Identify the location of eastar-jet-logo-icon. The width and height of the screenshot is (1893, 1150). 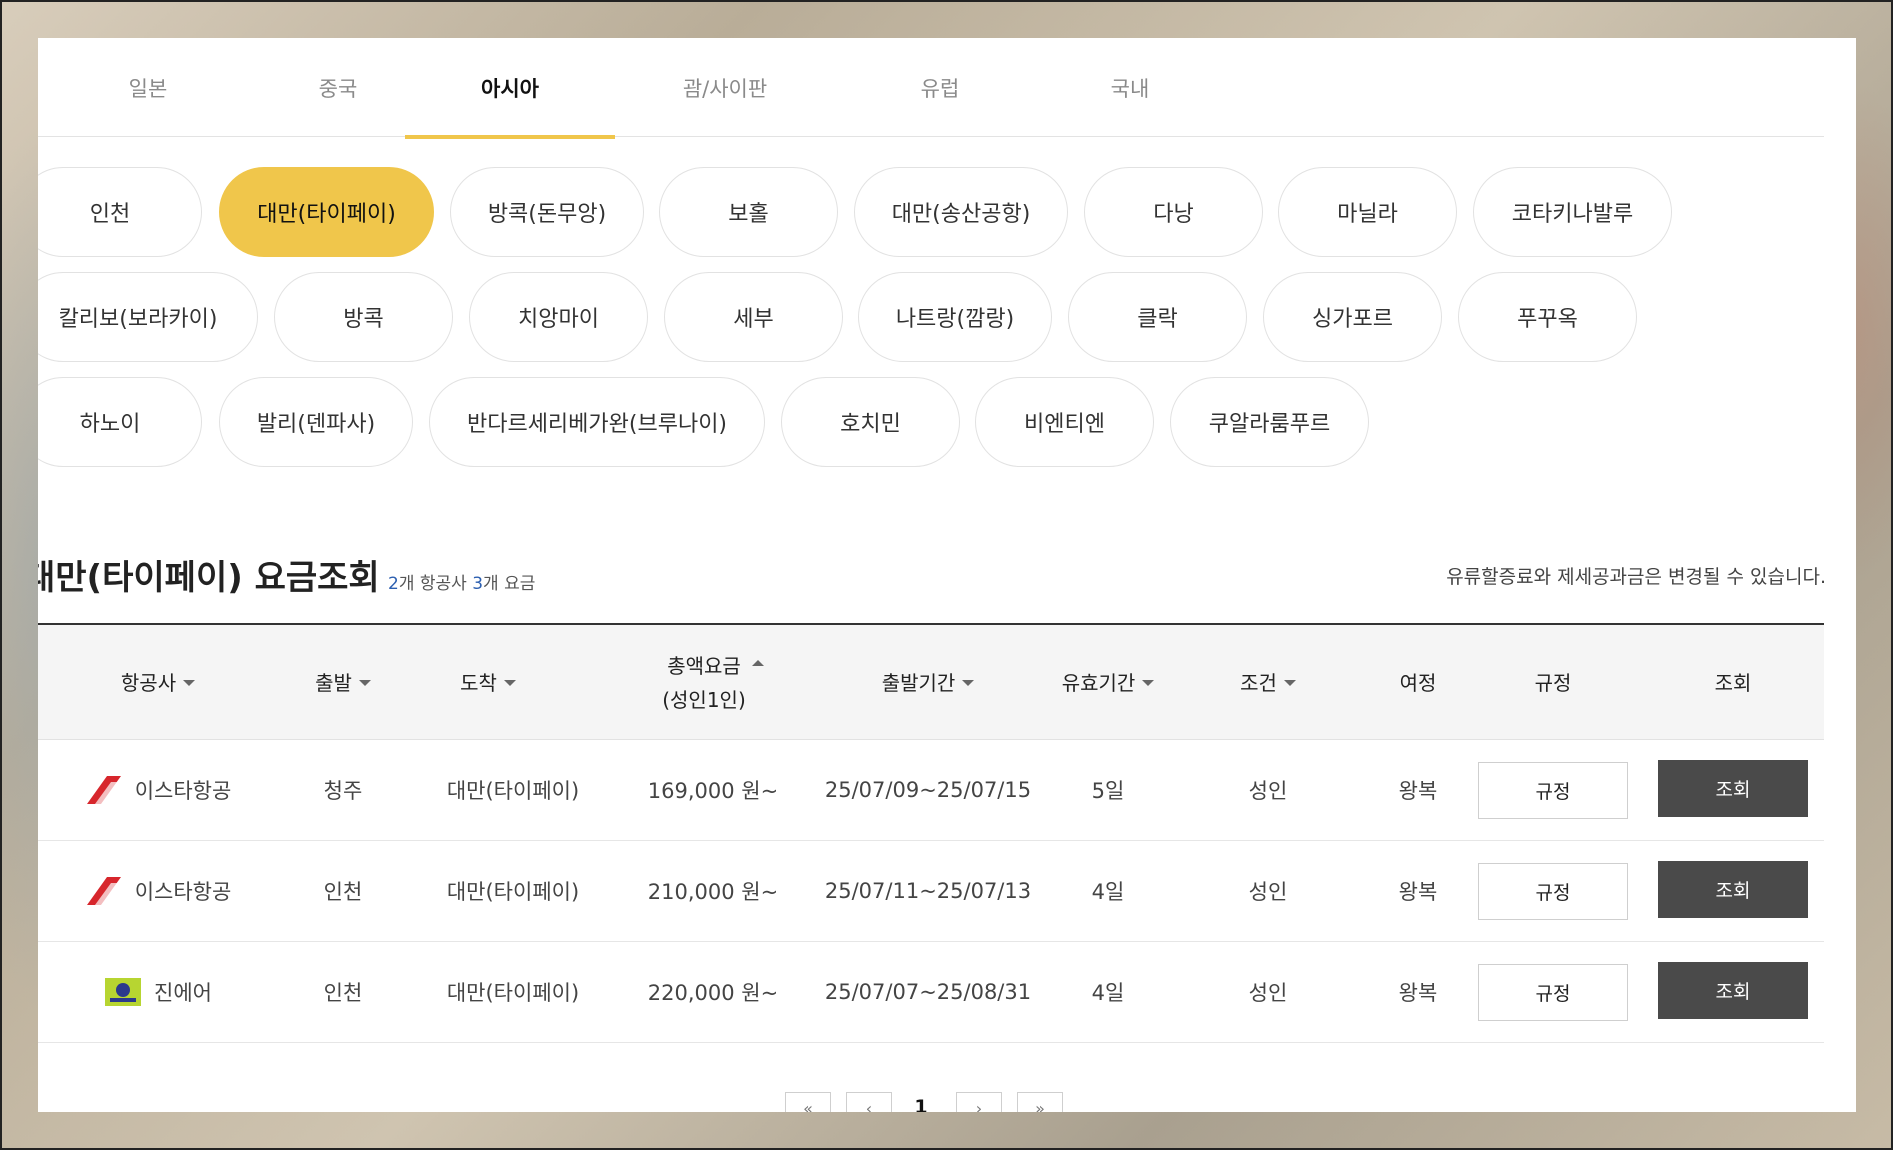
(103, 891).